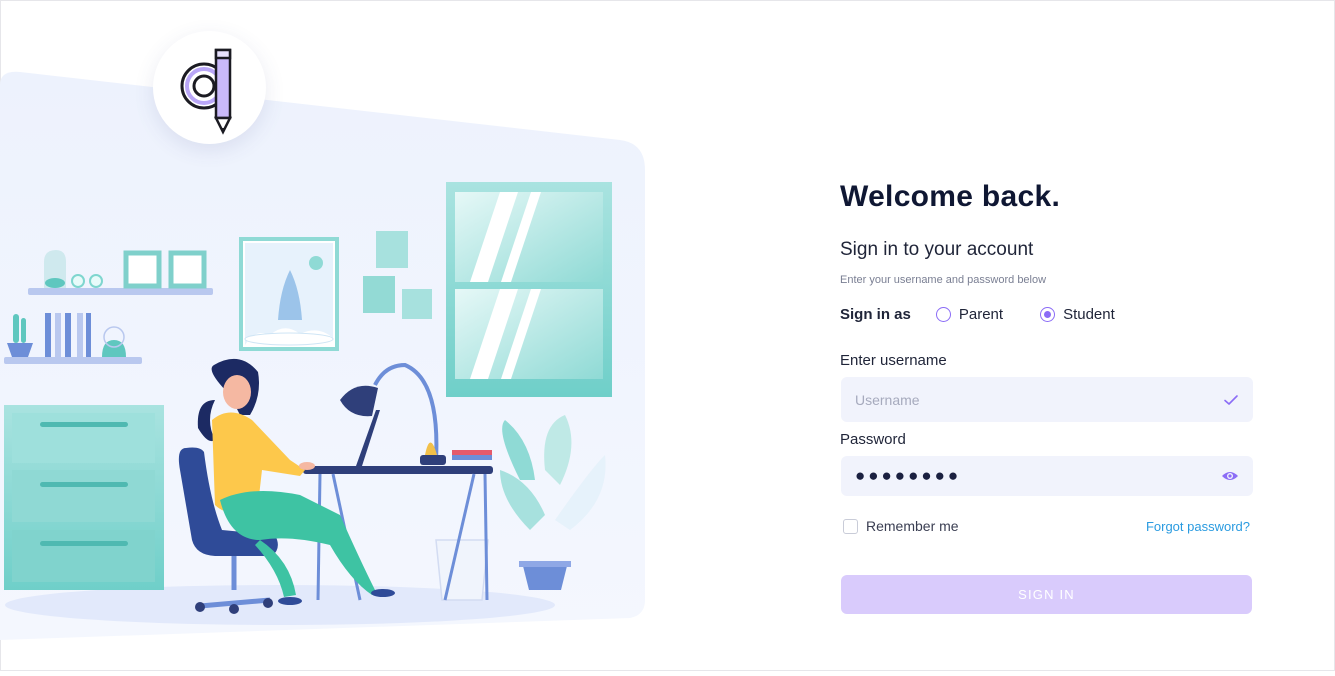 This screenshot has height=676, width=1335. Describe the element at coordinates (1231, 399) in the screenshot. I see `check-icon` at that location.